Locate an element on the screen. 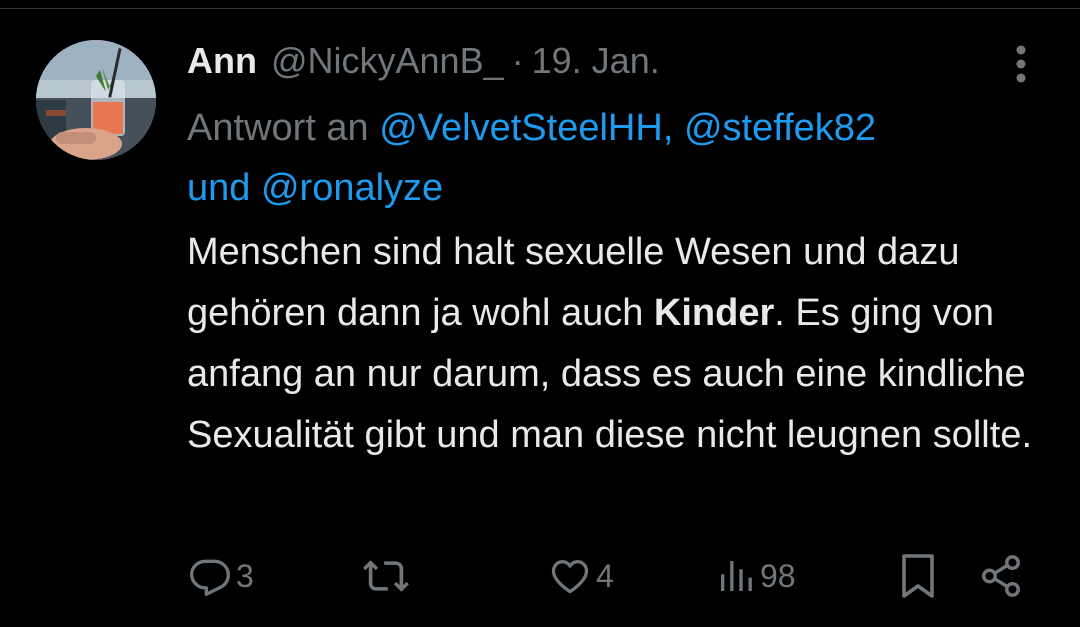  share-icon is located at coordinates (1001, 576).